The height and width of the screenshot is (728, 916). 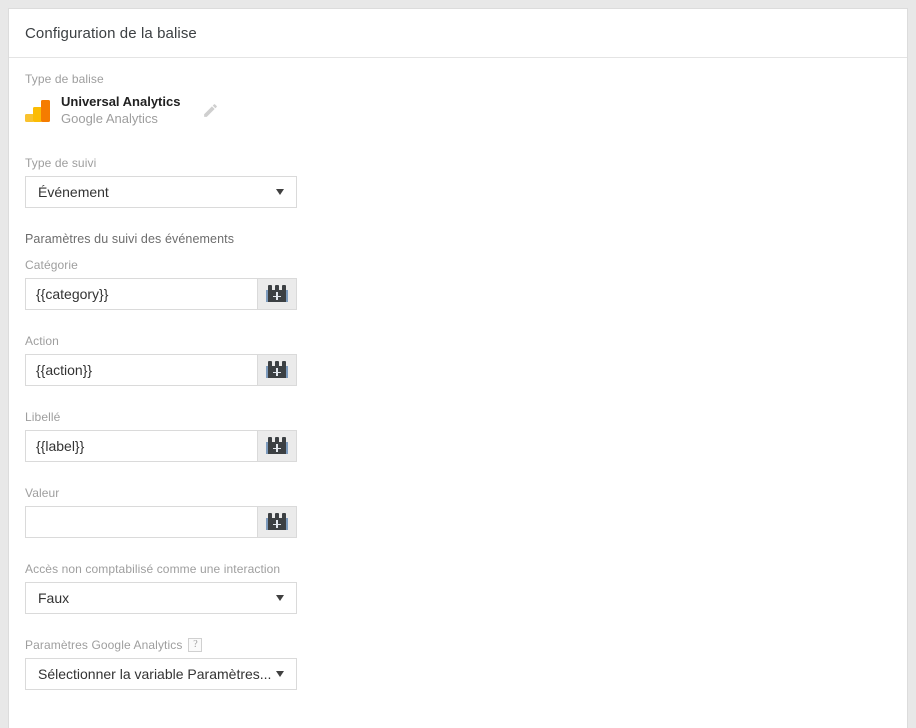 I want to click on label-label: Libellé, so click(x=43, y=416).